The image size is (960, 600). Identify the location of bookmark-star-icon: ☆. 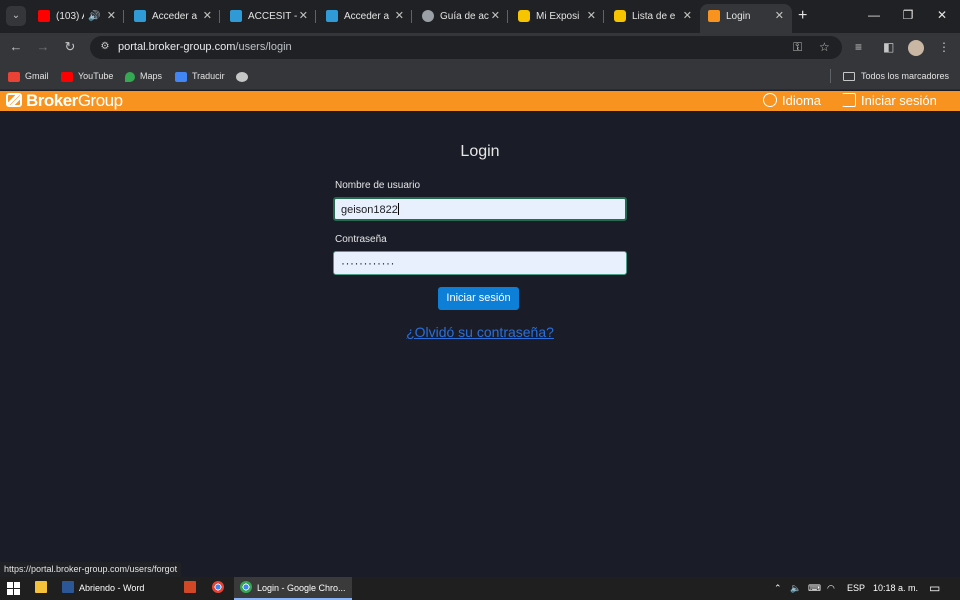
(824, 47).